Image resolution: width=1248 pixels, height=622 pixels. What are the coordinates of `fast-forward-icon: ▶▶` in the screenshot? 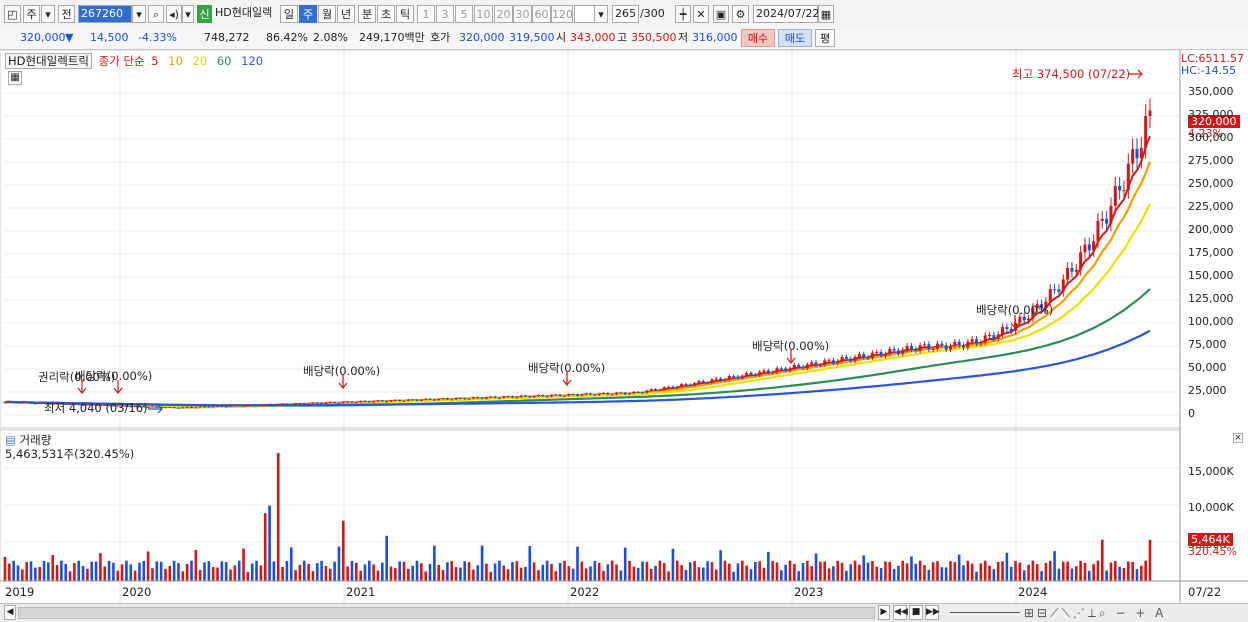 It's located at (932, 612).